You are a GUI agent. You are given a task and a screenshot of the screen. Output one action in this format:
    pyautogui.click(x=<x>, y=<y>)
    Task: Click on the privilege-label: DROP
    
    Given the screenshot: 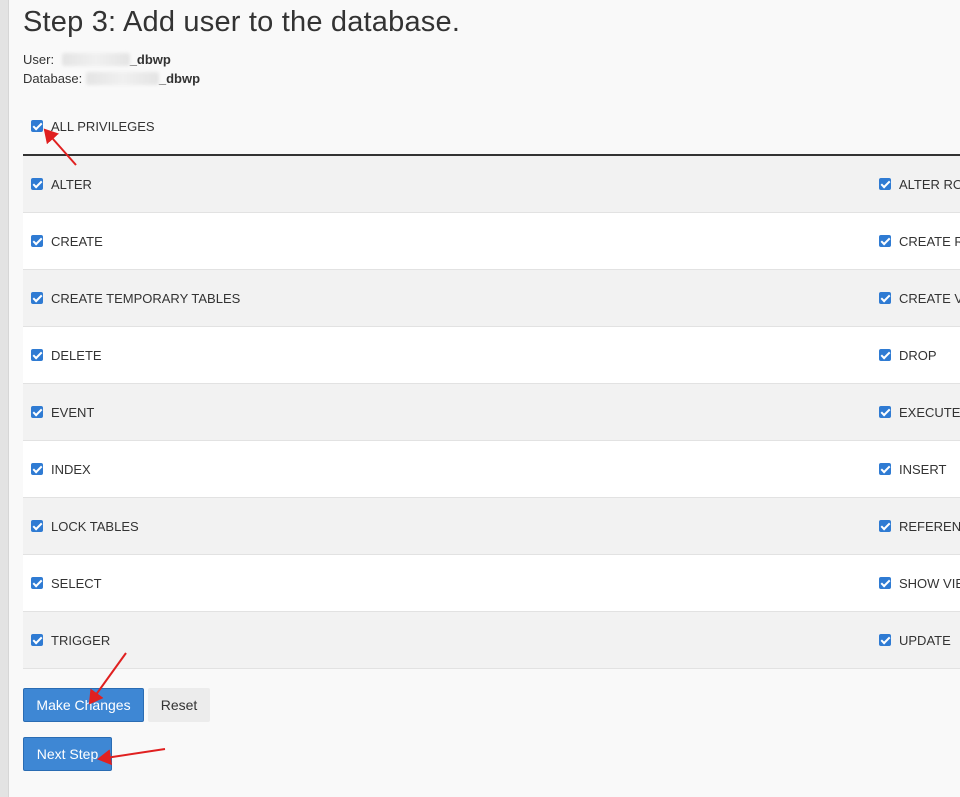 What is the action you would take?
    pyautogui.click(x=918, y=355)
    